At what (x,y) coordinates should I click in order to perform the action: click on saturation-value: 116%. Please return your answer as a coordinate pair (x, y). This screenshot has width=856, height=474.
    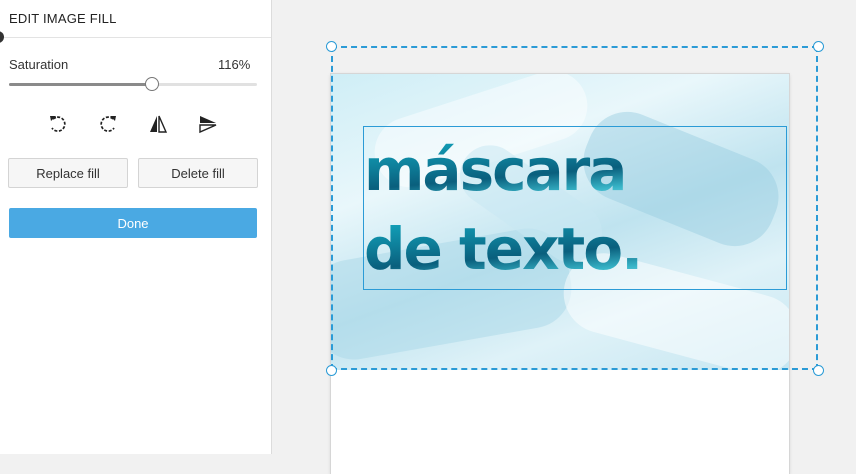
    Looking at the image, I should click on (234, 64).